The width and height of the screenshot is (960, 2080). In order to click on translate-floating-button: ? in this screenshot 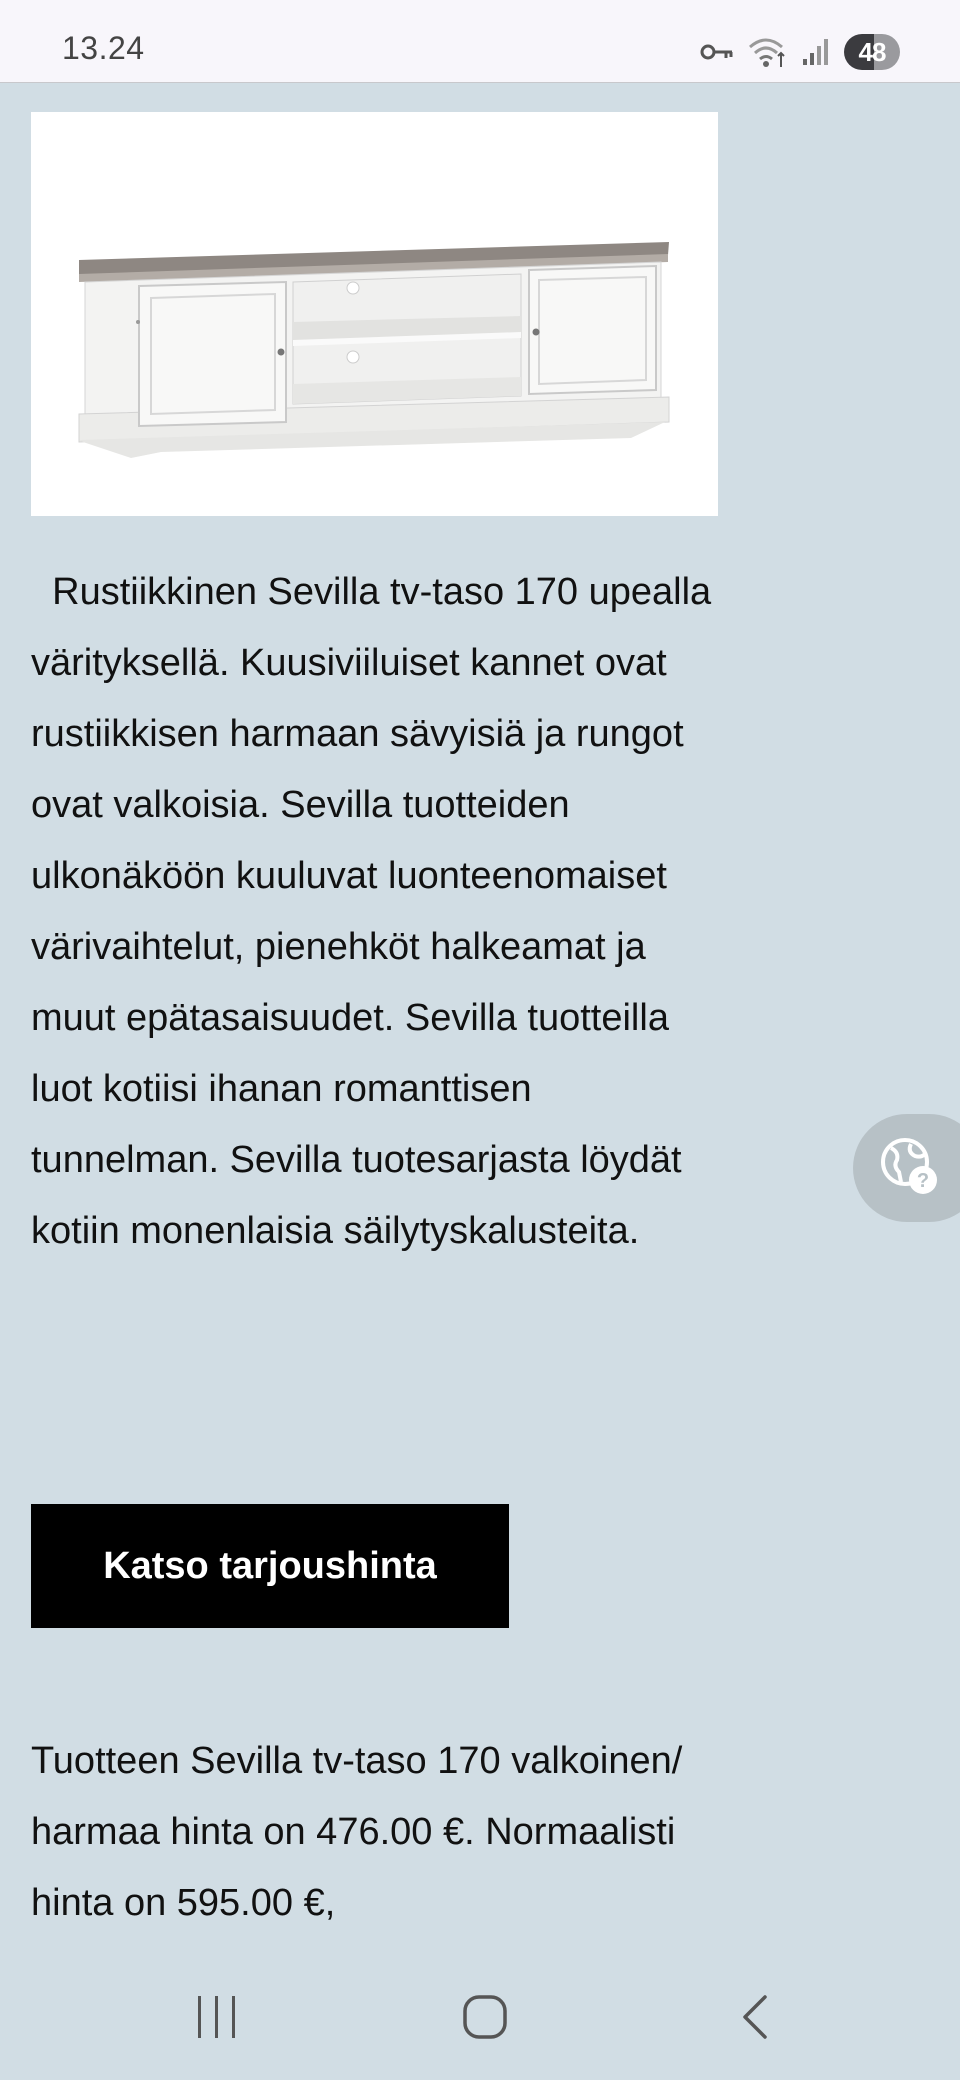, I will do `click(906, 1168)`.